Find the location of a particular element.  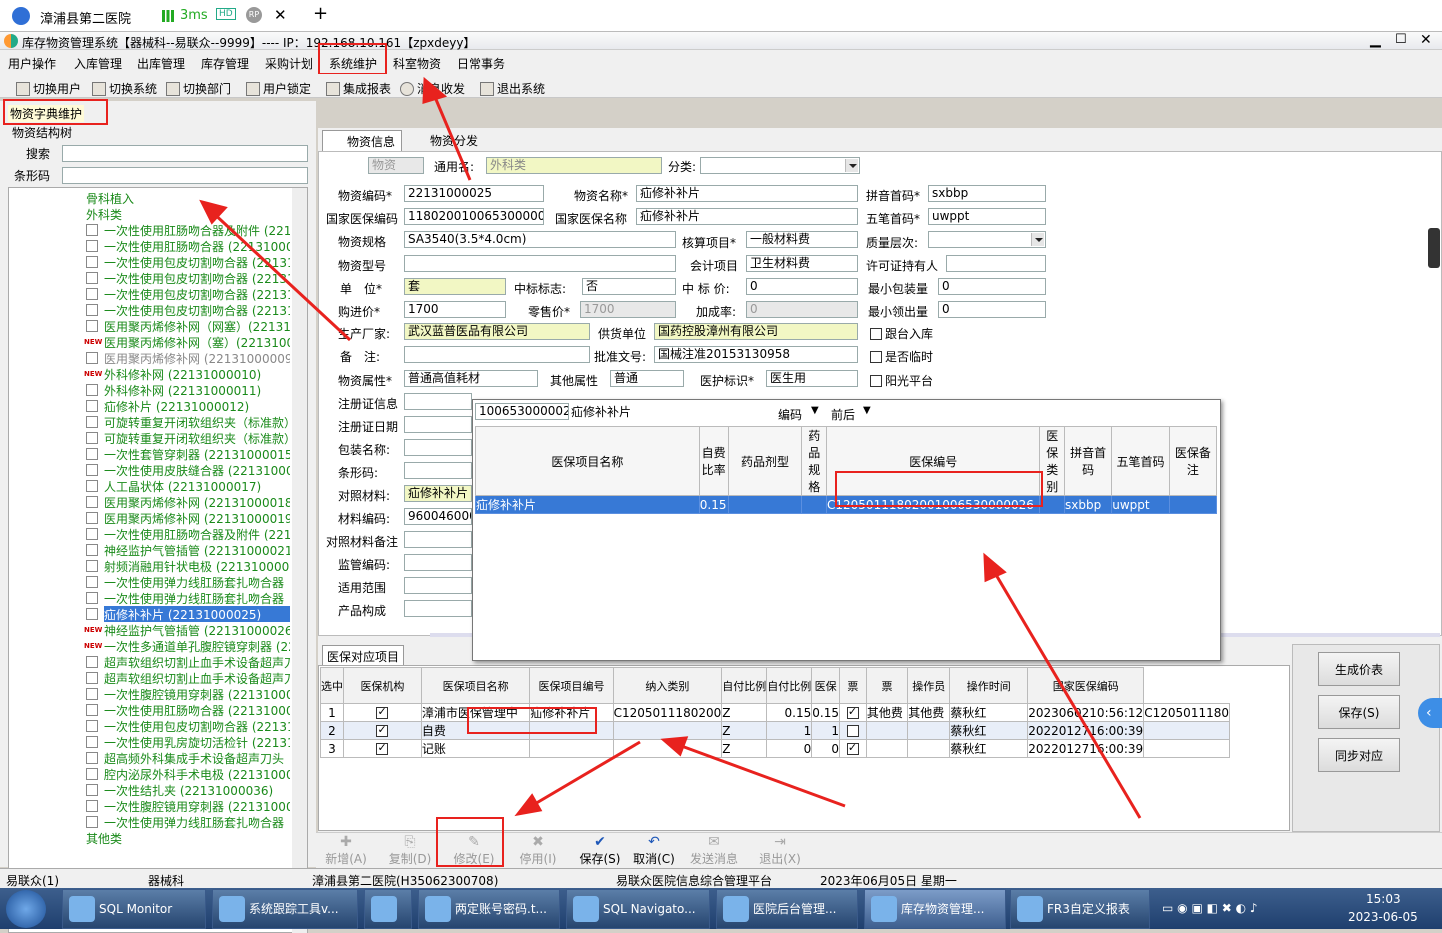

status-dept: 器械科 is located at coordinates (166, 881).